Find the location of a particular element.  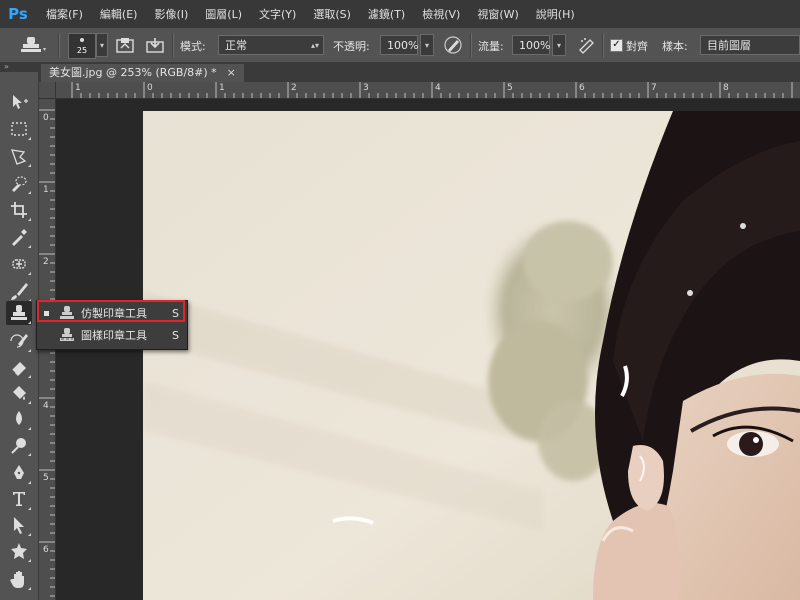

quick-selection-tool is located at coordinates (19, 183).